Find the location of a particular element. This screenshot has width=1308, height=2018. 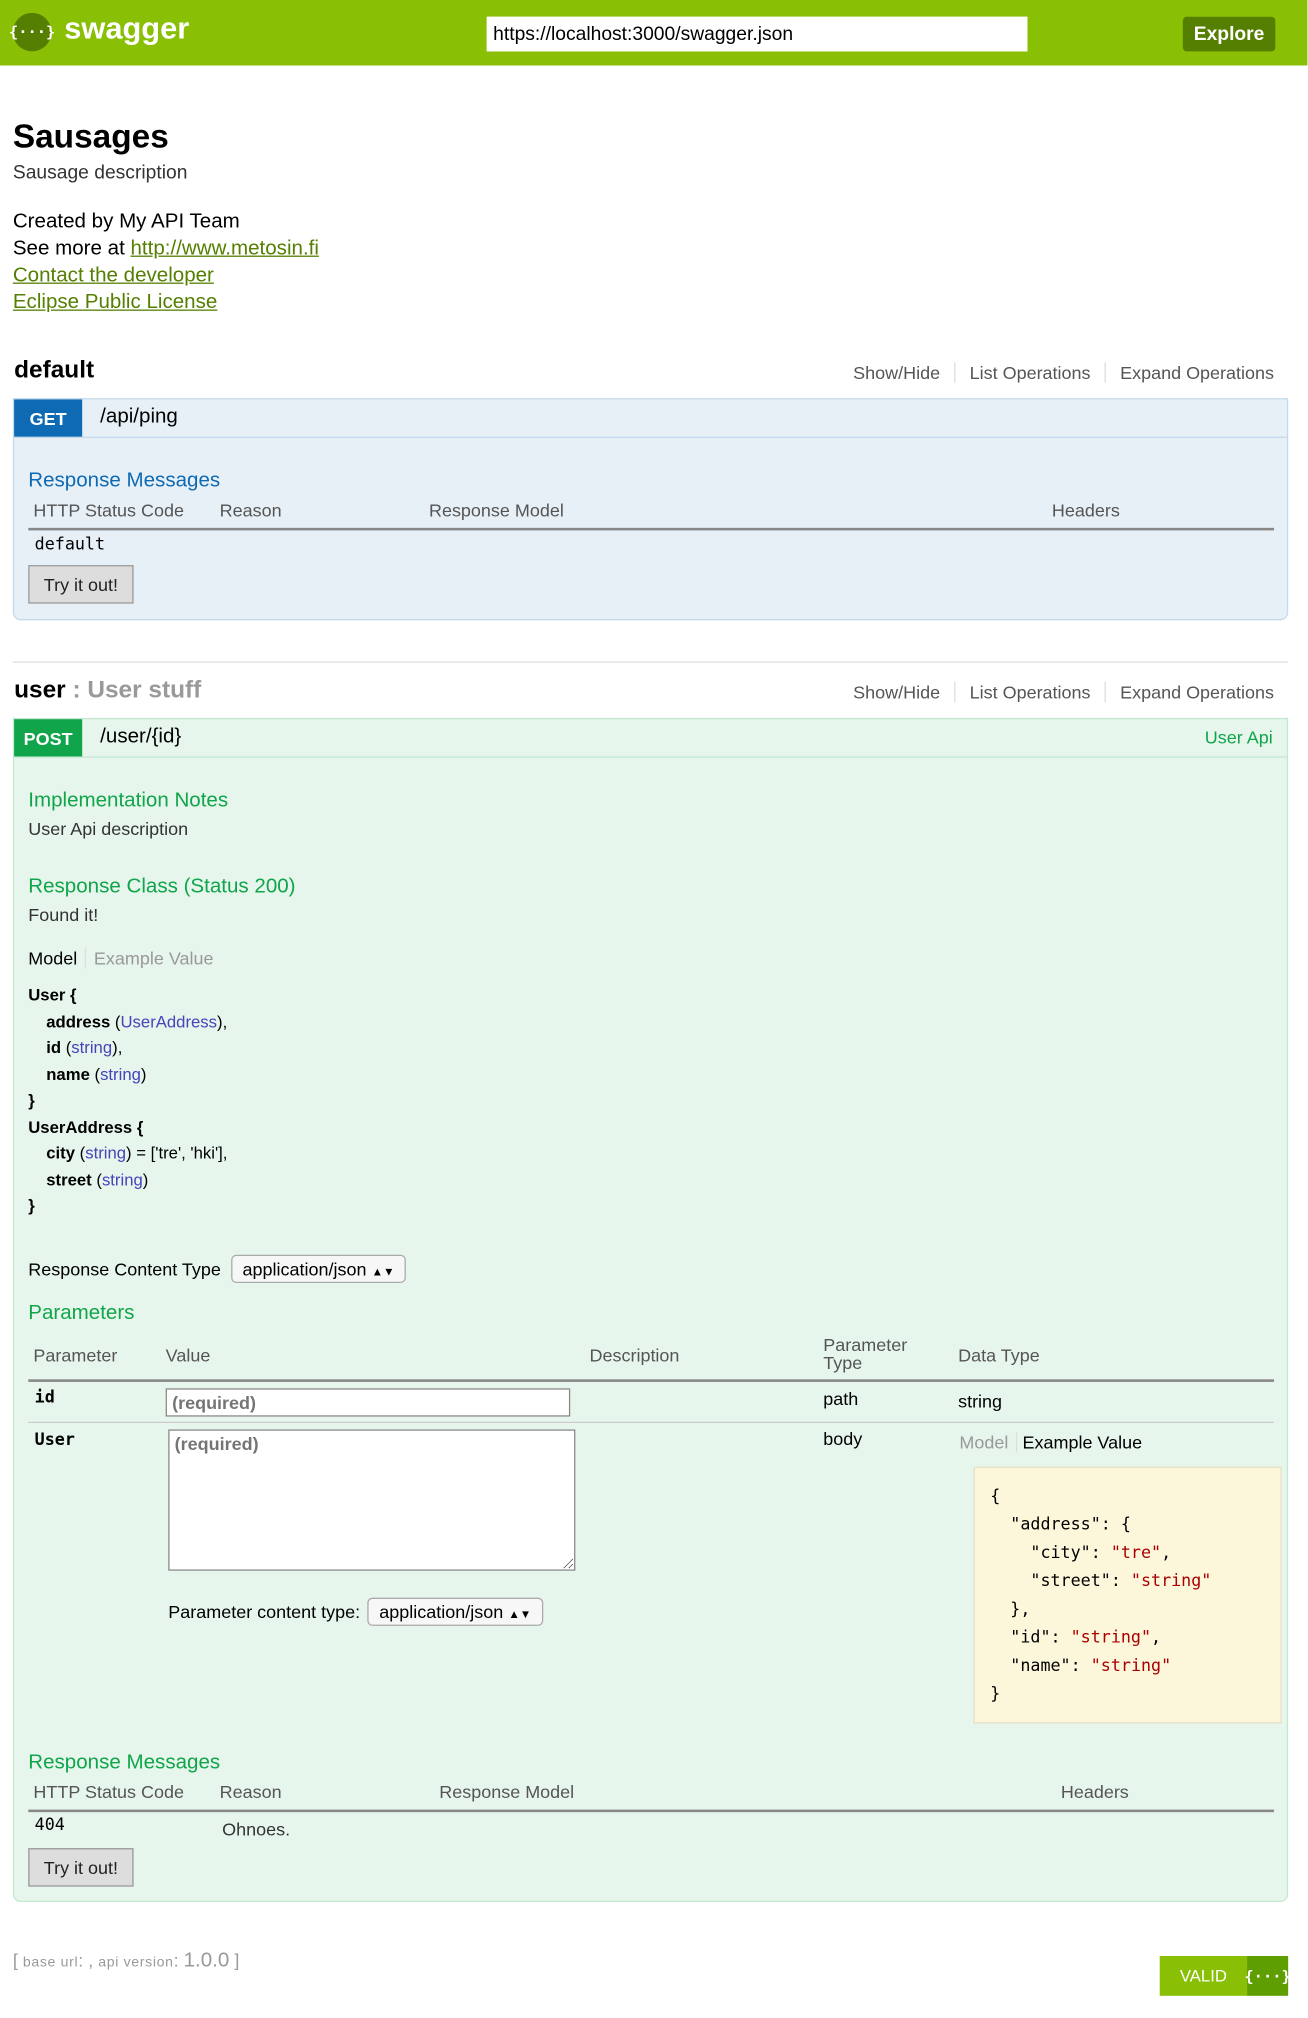

swagger-logo-icon: {···} is located at coordinates (32, 32).